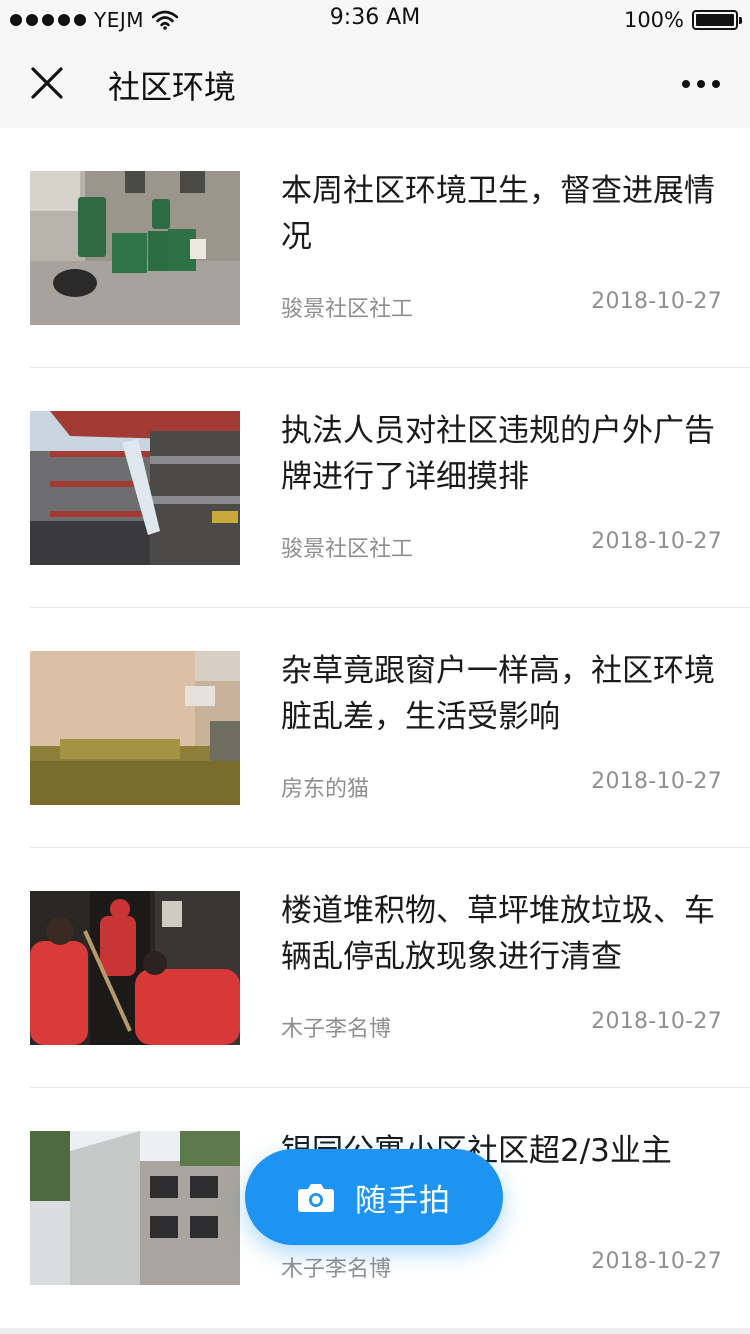  Describe the element at coordinates (375, 20) in the screenshot. I see `status-bar: YEJM 9:36 AM 100%` at that location.